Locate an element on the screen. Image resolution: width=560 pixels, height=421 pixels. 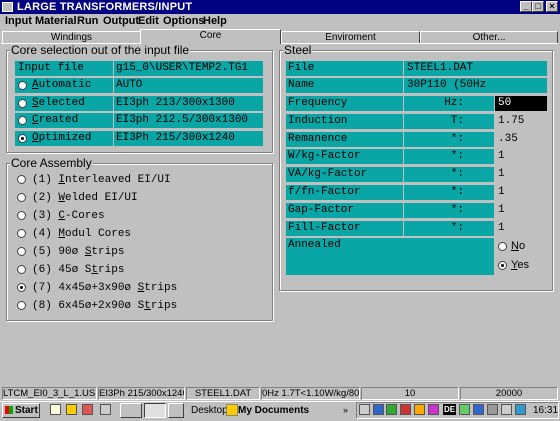
steel-field-label: f/fn-Factor is located at coordinates (324, 192).